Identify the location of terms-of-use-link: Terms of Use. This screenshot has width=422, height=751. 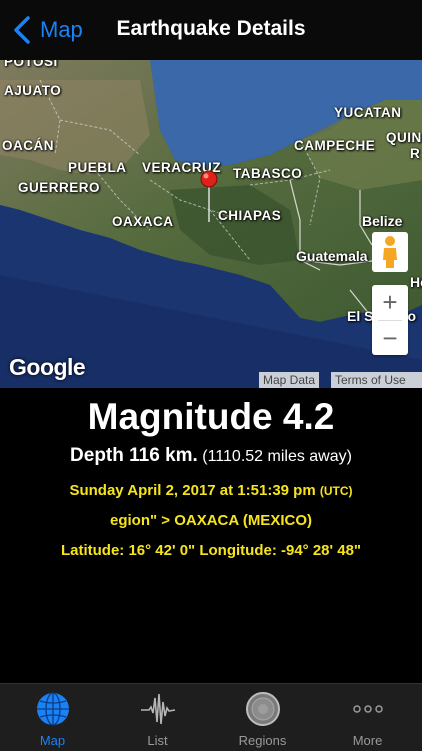
(376, 380).